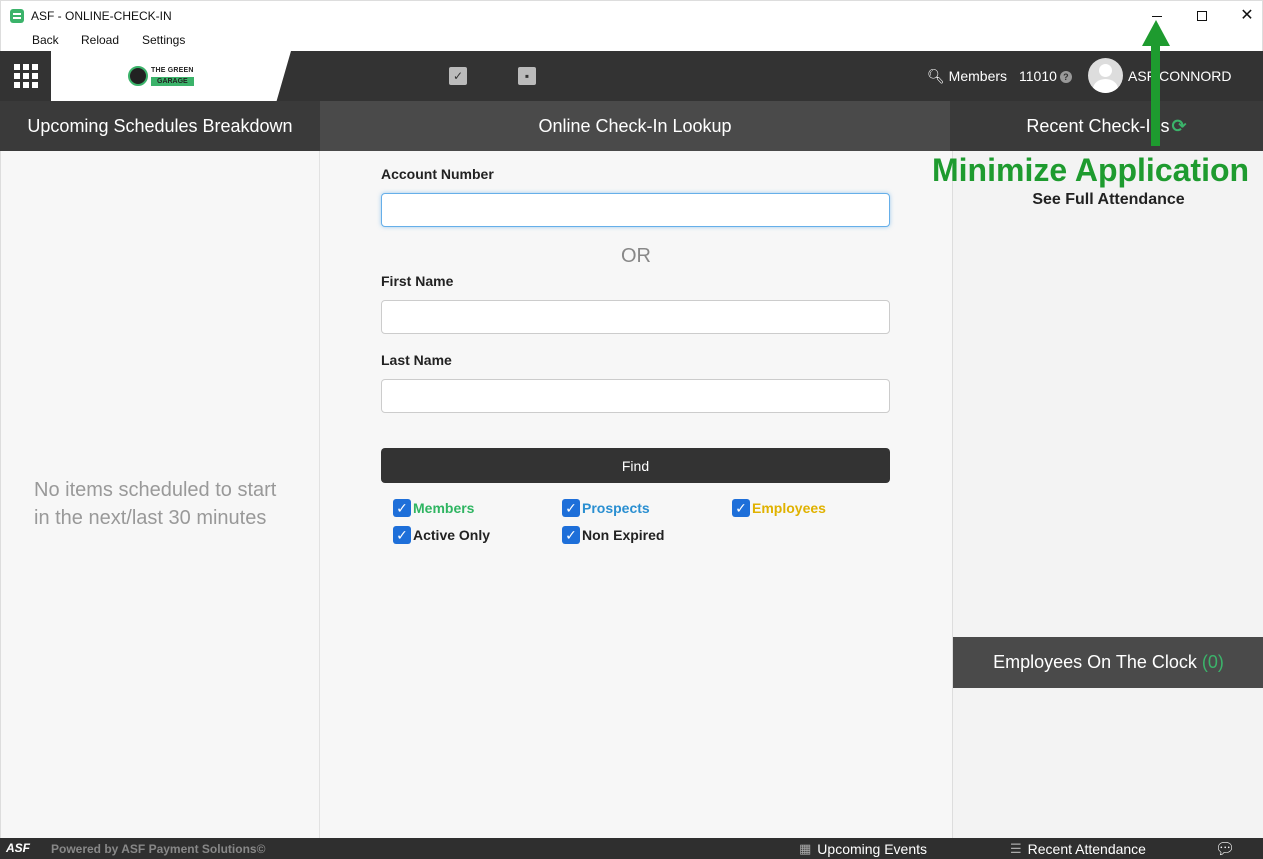  I want to click on menu-back: Back, so click(45, 40).